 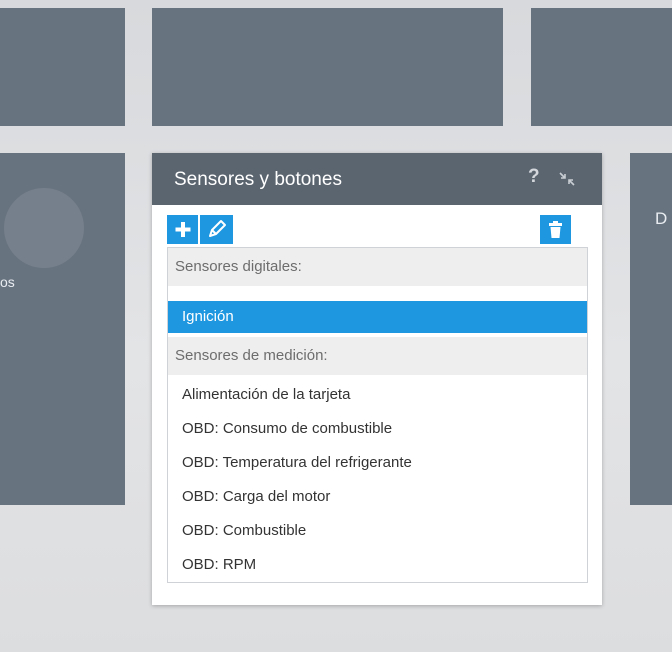 I want to click on list-item: Alimentación de la tarjeta, so click(x=377, y=395).